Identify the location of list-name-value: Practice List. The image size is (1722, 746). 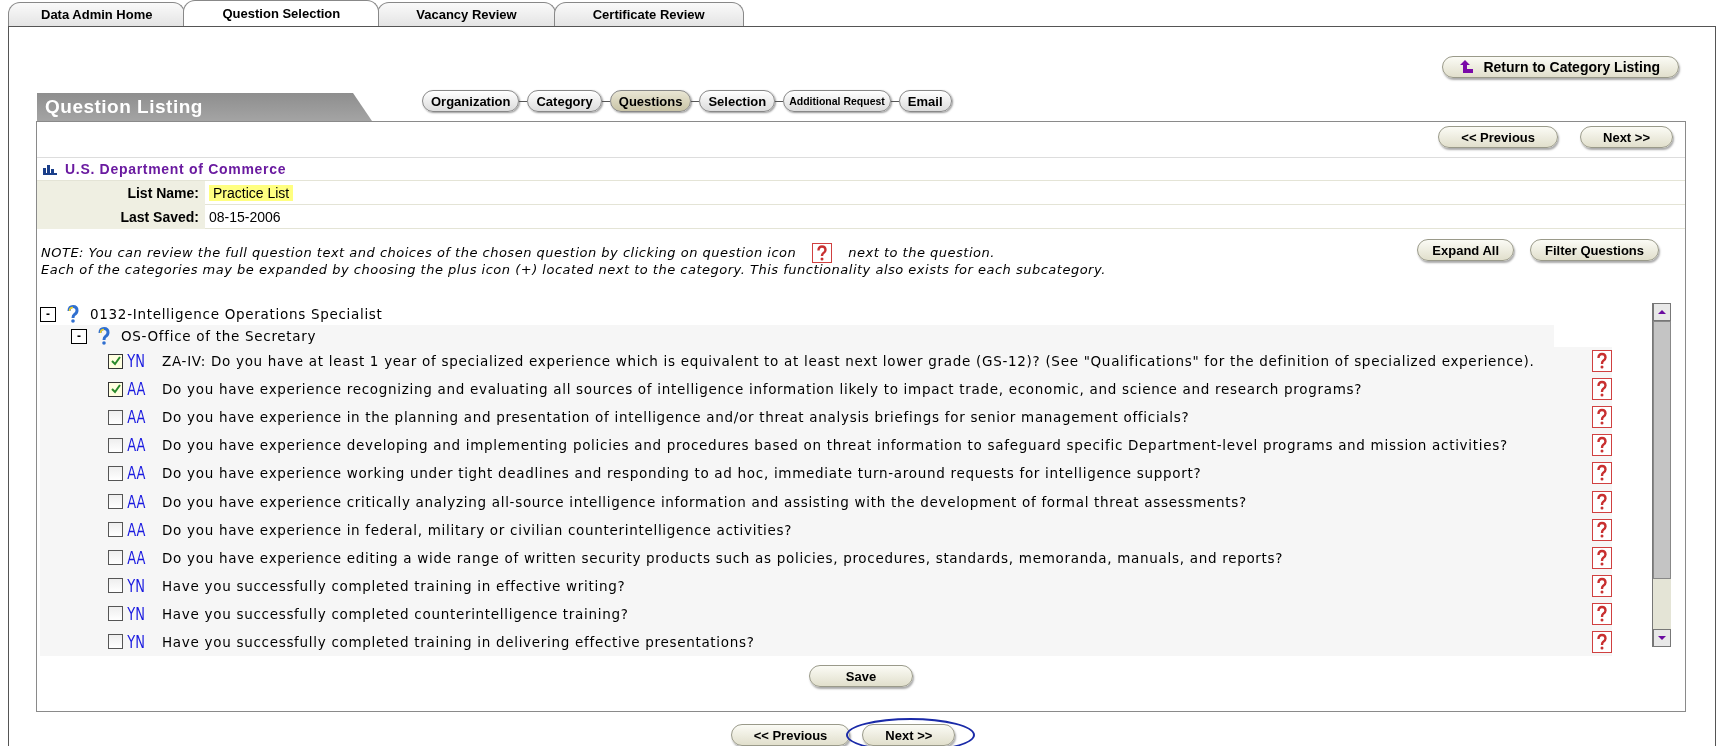
(251, 192).